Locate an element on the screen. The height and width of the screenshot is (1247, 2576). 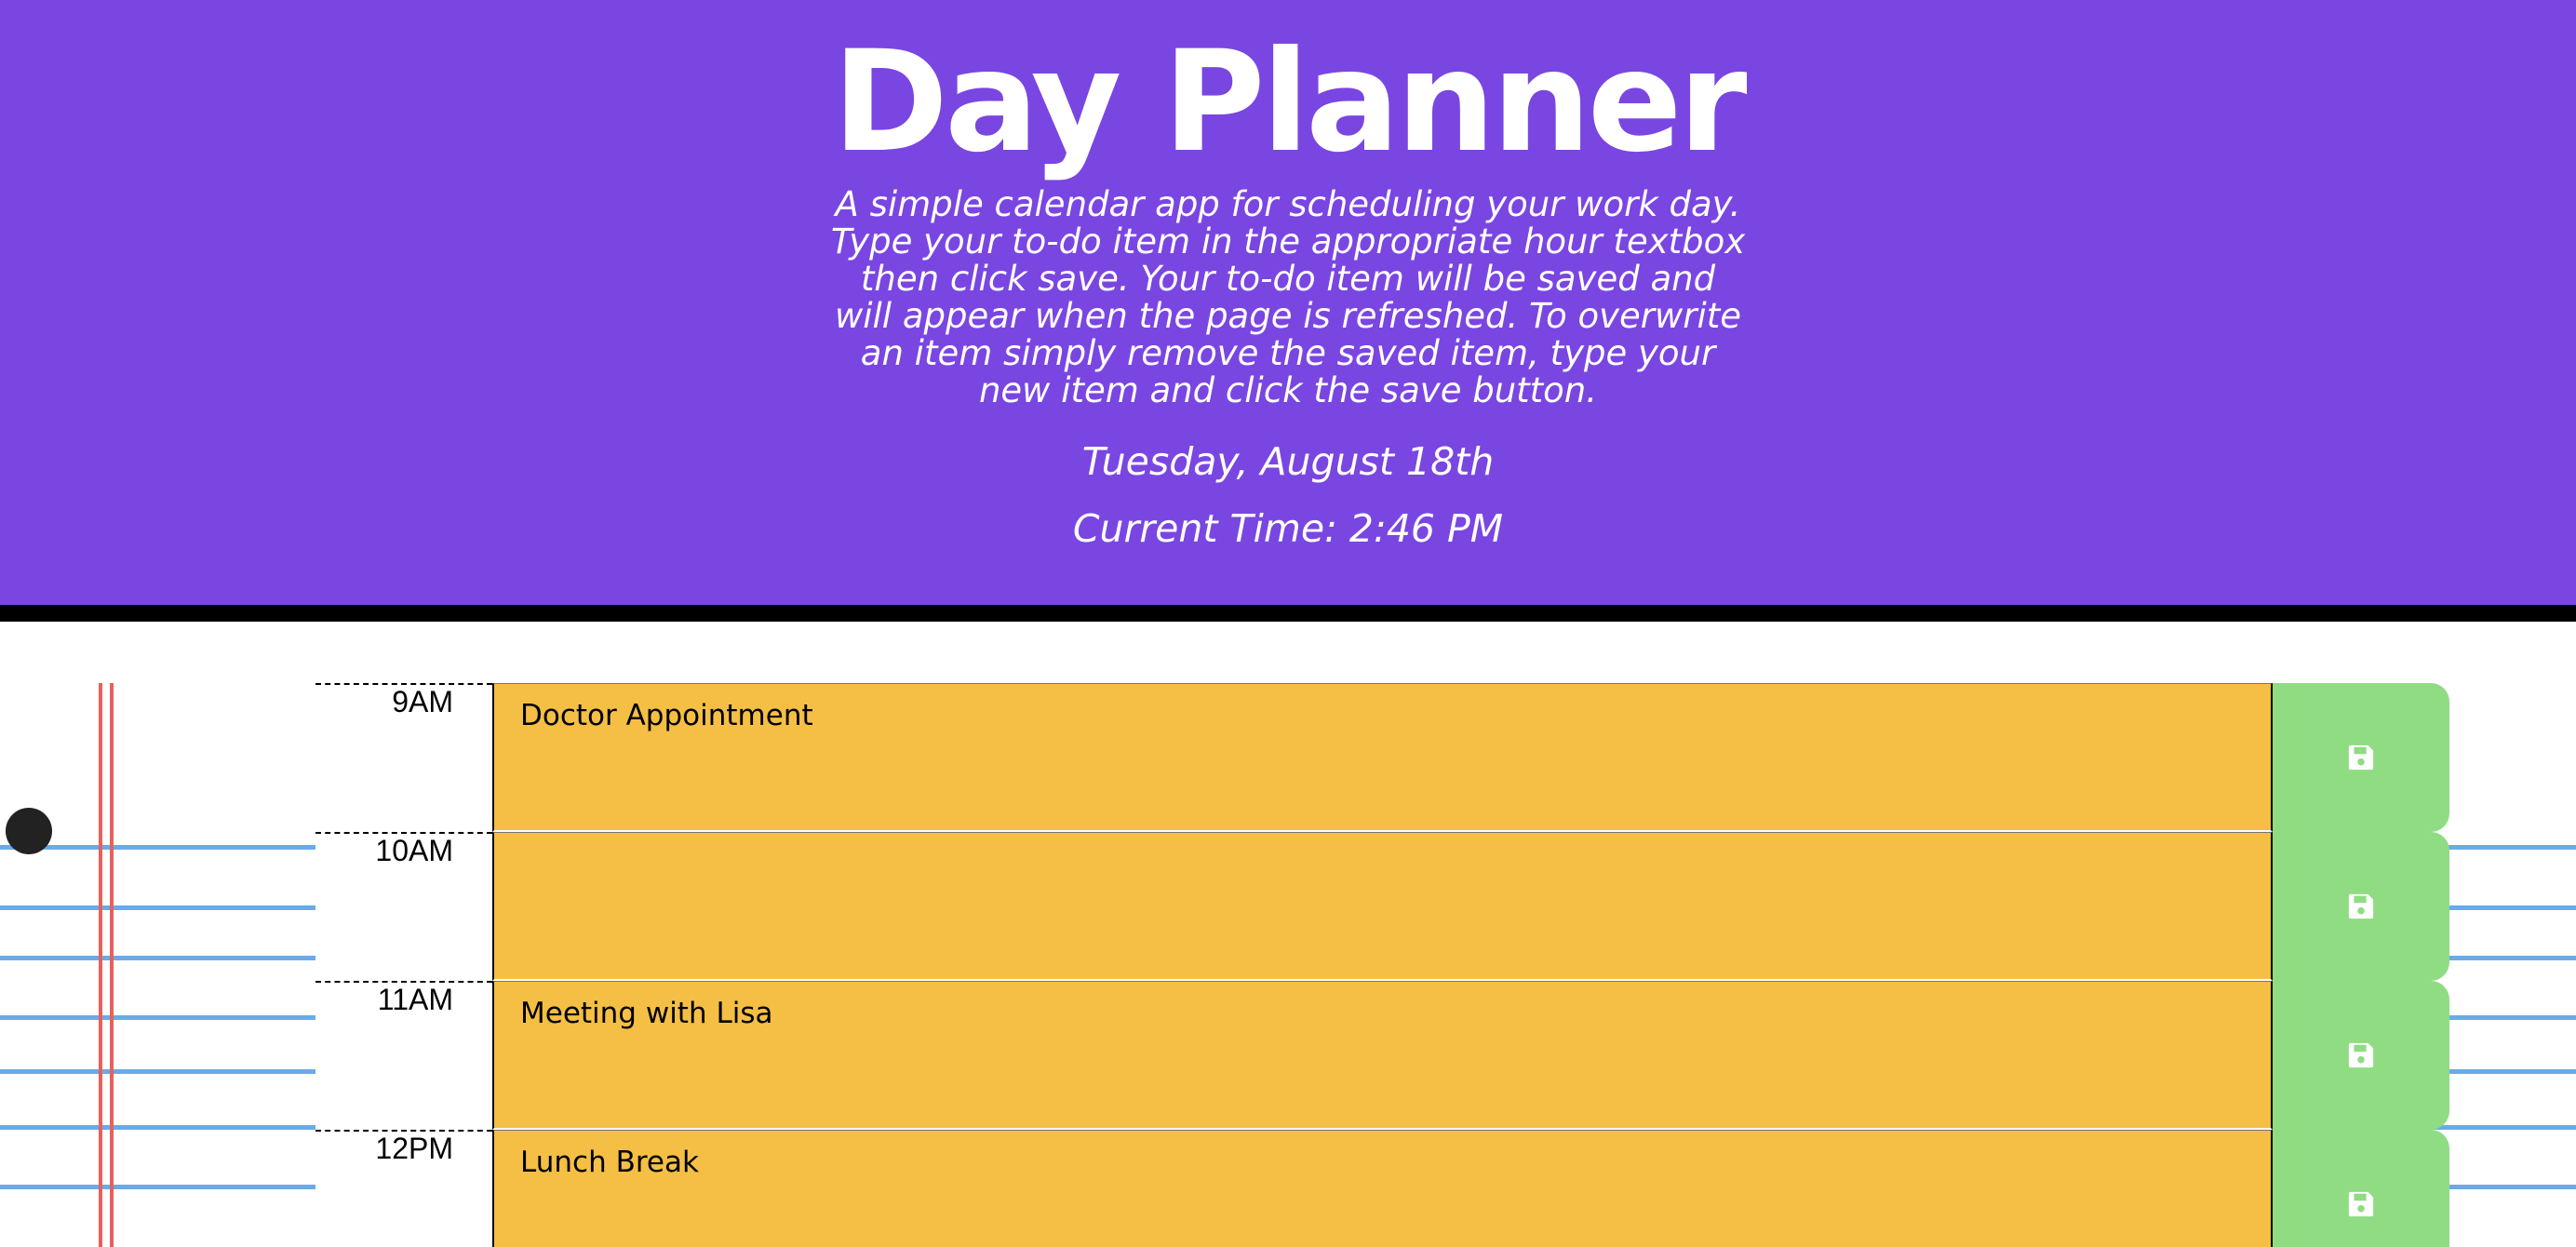
hour-label: 10AM is located at coordinates (403, 907).